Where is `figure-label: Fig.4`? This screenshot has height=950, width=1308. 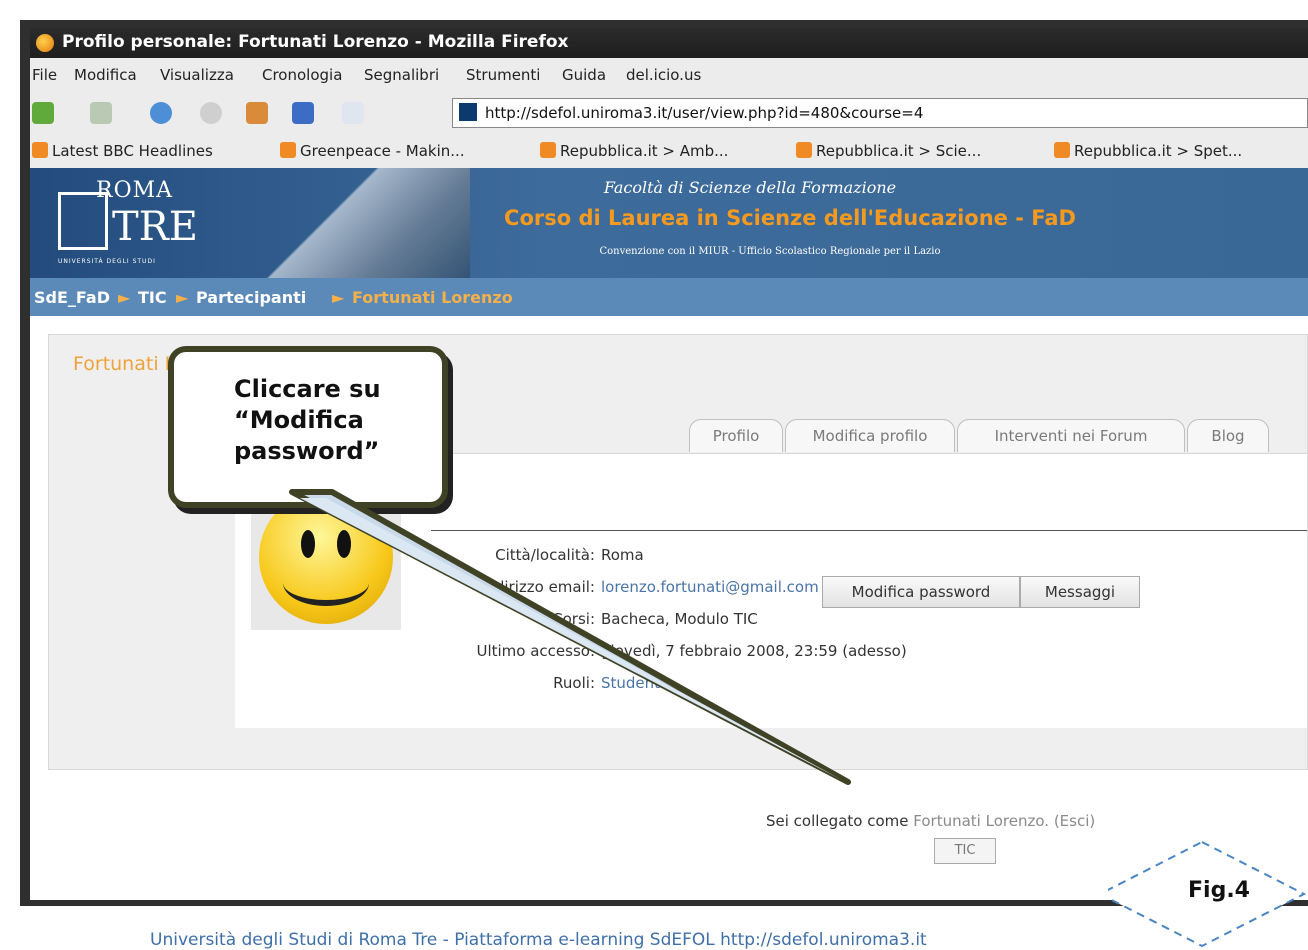 figure-label: Fig.4 is located at coordinates (1219, 890).